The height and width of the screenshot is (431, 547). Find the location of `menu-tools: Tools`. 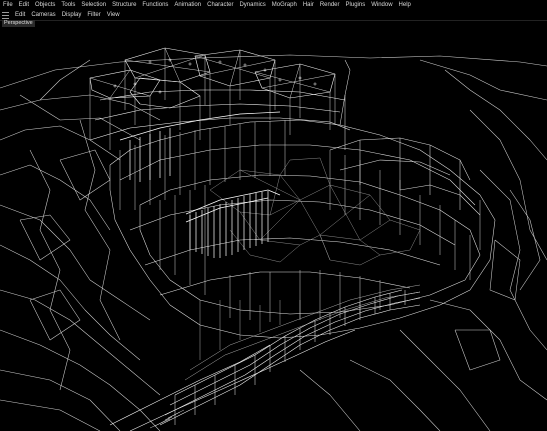

menu-tools: Tools is located at coordinates (68, 5).